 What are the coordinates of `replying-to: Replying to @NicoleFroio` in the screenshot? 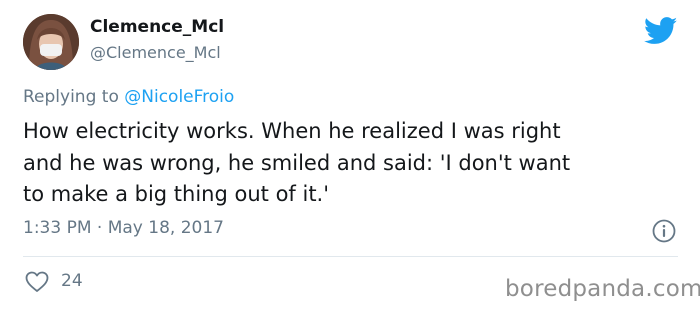 It's located at (128, 97).